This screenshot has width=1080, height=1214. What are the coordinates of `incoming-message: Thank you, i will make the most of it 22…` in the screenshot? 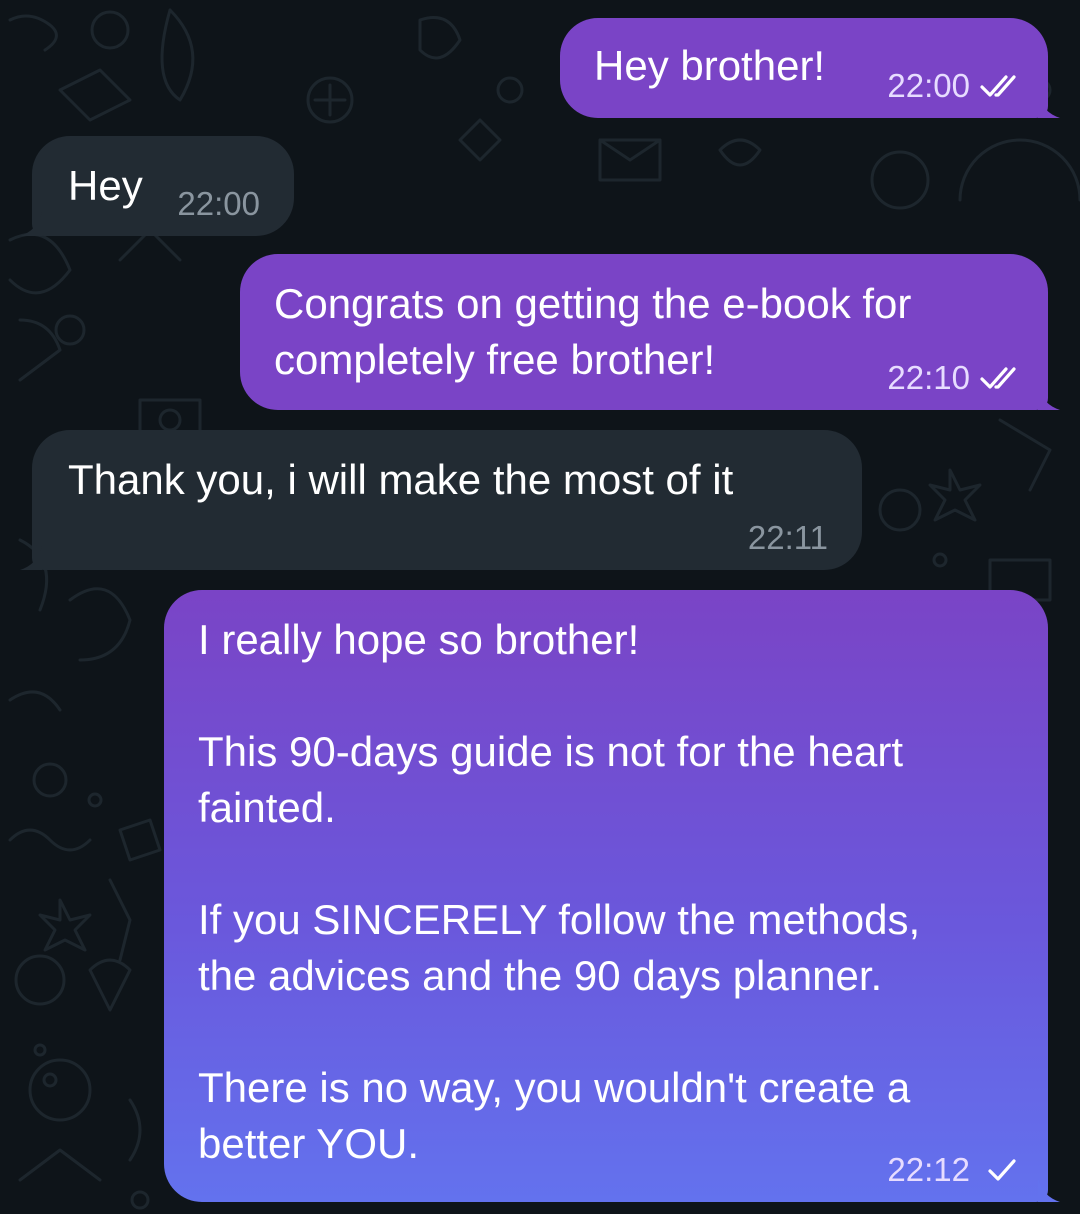 It's located at (441, 500).